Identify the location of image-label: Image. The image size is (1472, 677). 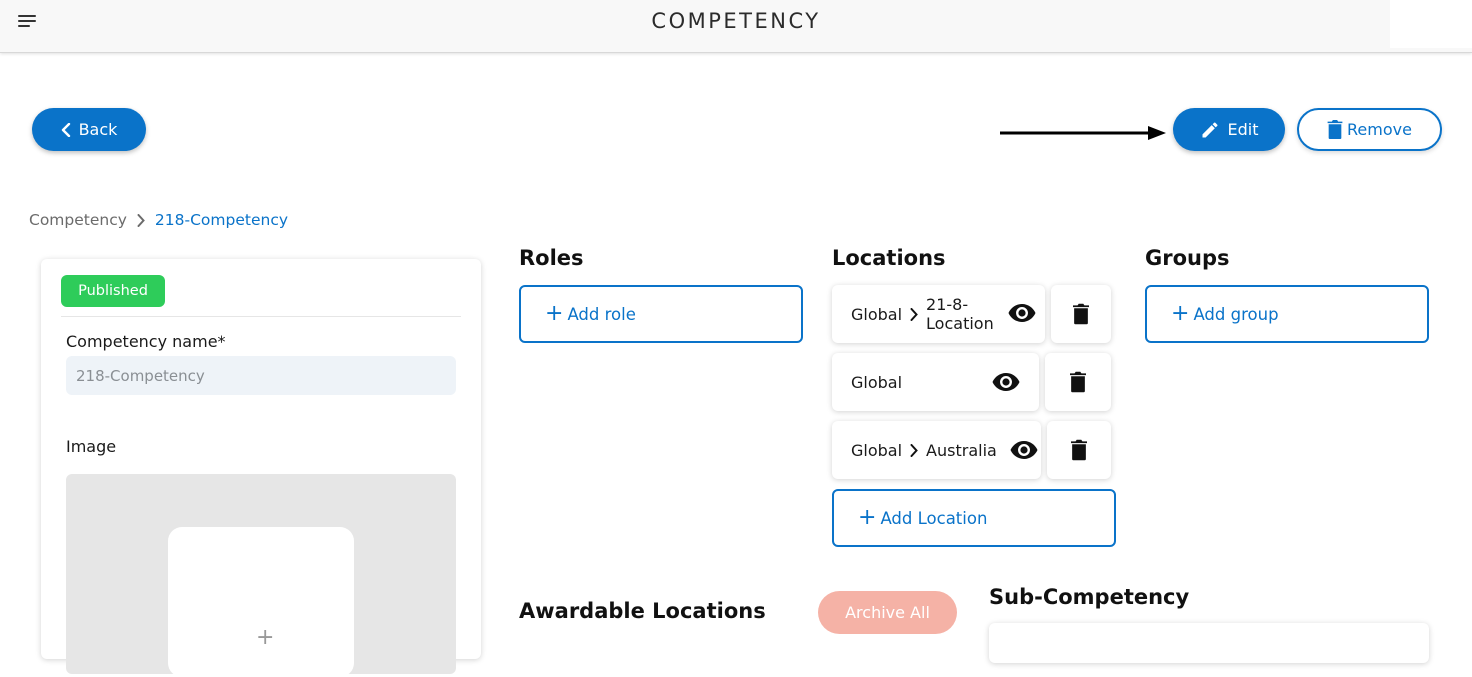
(91, 446).